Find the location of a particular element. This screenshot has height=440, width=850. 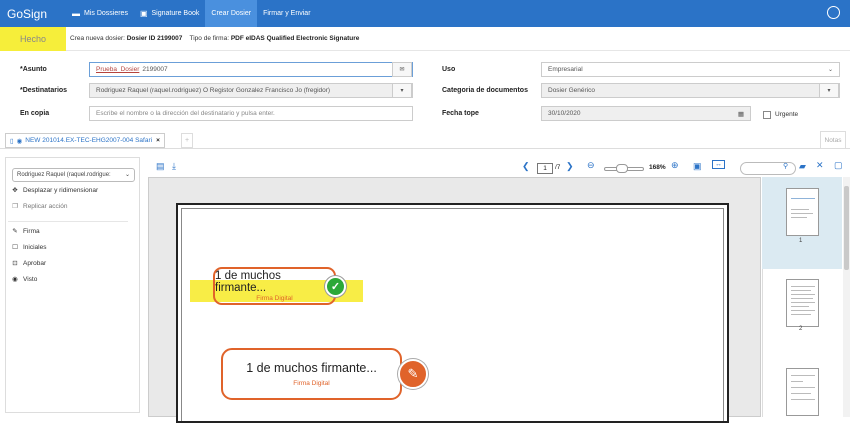

urgente-checkbox is located at coordinates (767, 115).